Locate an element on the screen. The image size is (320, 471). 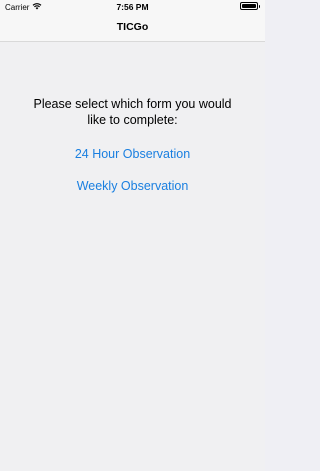
status-right is located at coordinates (249, 6).